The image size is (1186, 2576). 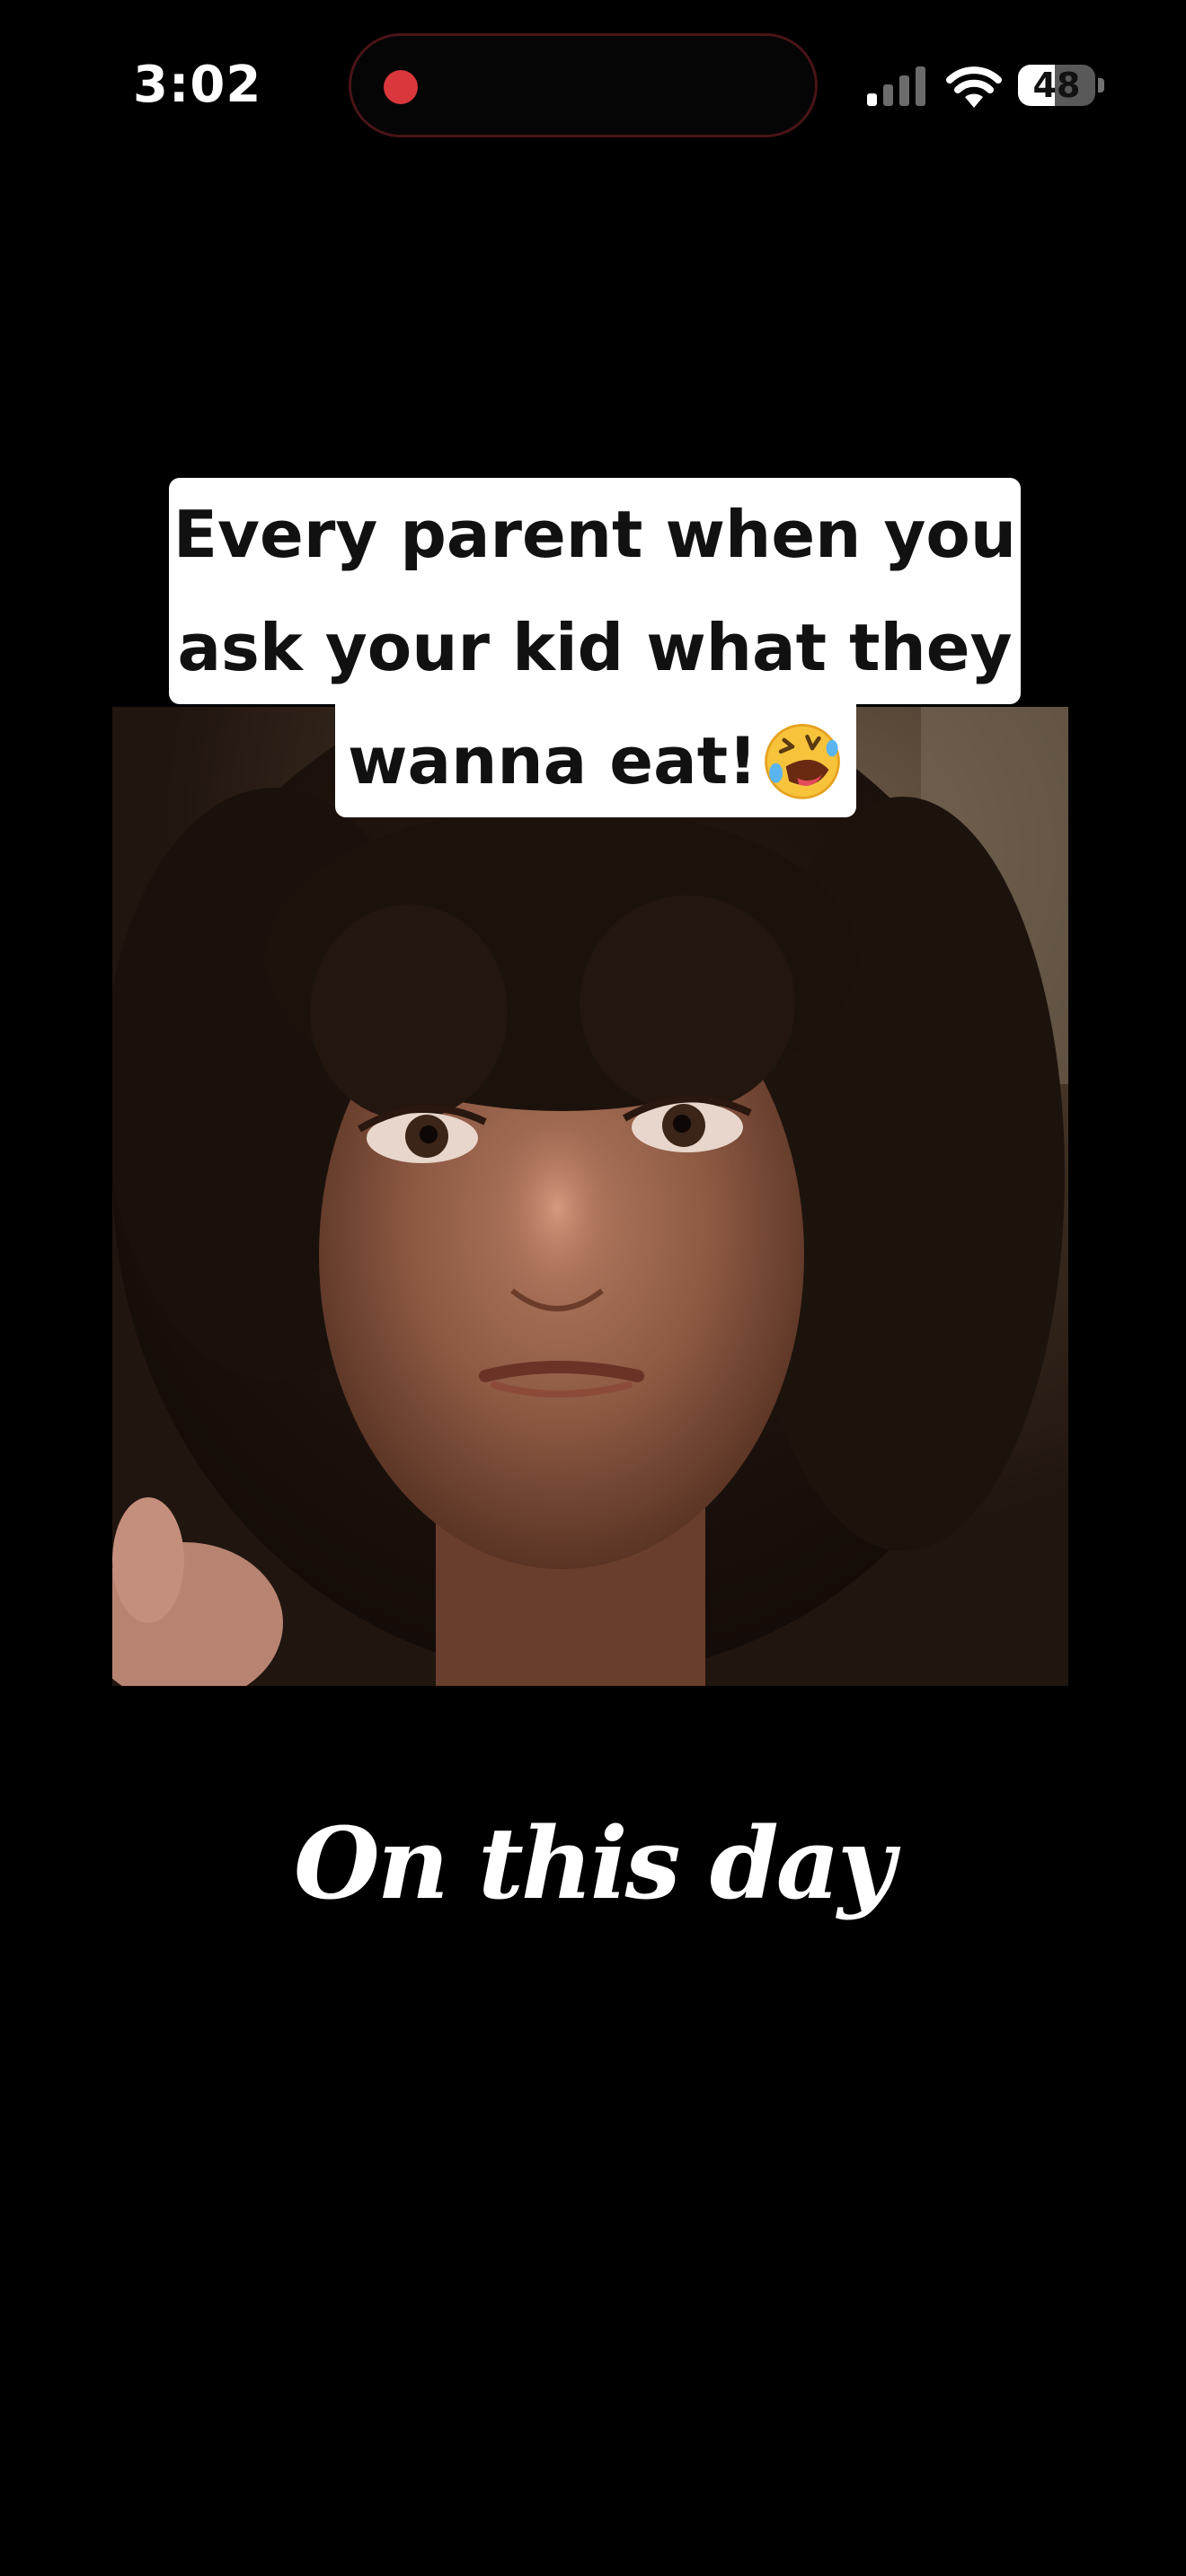 I want to click on battery-nub, so click(x=1101, y=85).